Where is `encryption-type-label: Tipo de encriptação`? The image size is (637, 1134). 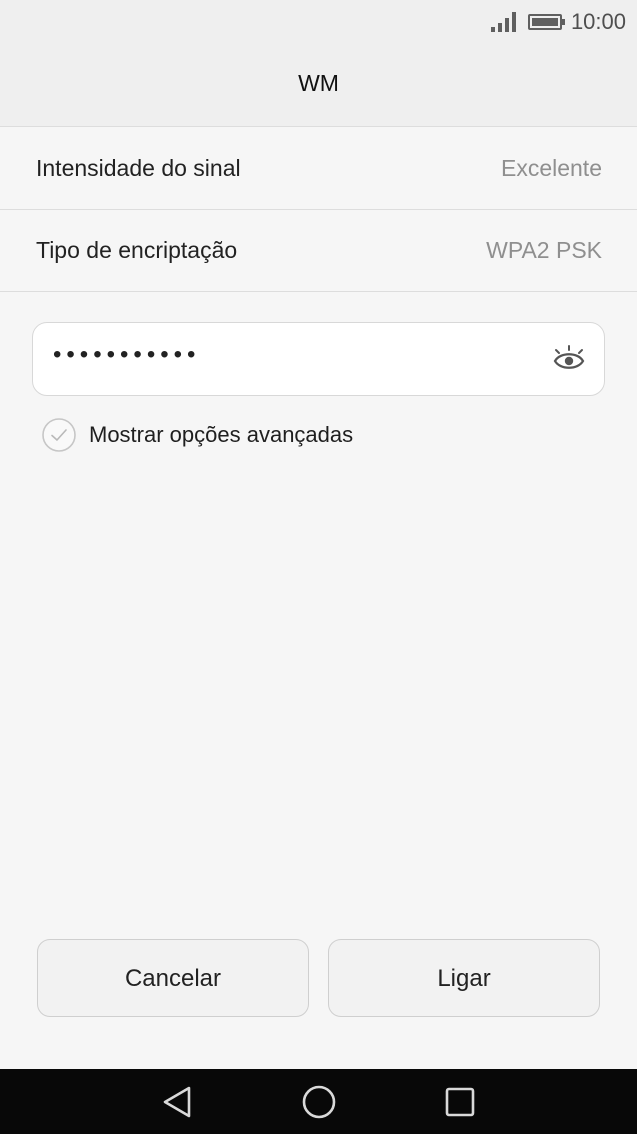
encryption-type-label: Tipo de encriptação is located at coordinates (137, 250).